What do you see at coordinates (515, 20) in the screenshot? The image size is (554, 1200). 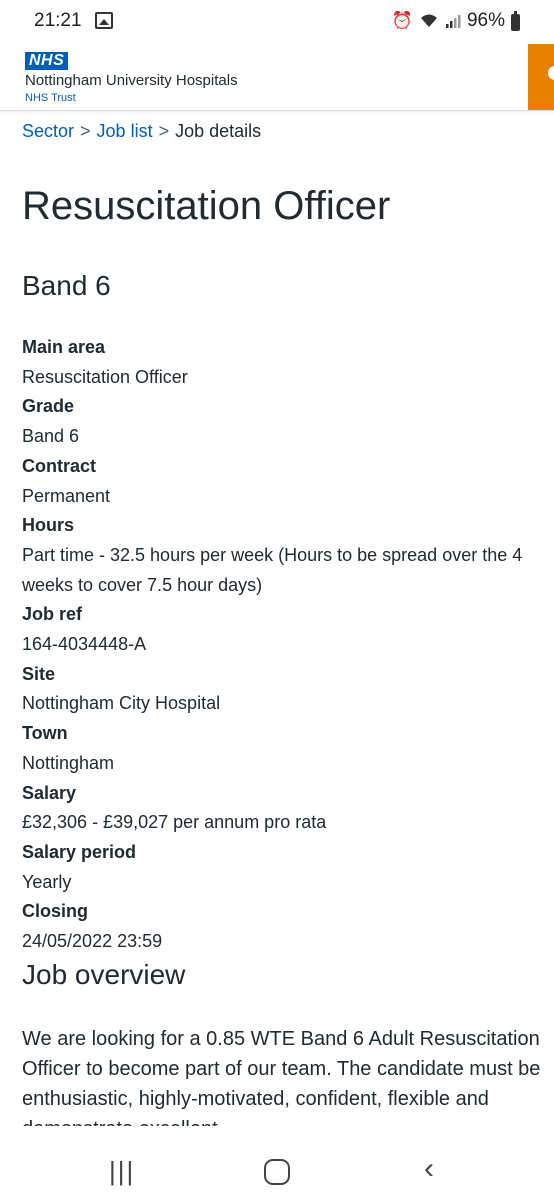 I see `battery-icon` at bounding box center [515, 20].